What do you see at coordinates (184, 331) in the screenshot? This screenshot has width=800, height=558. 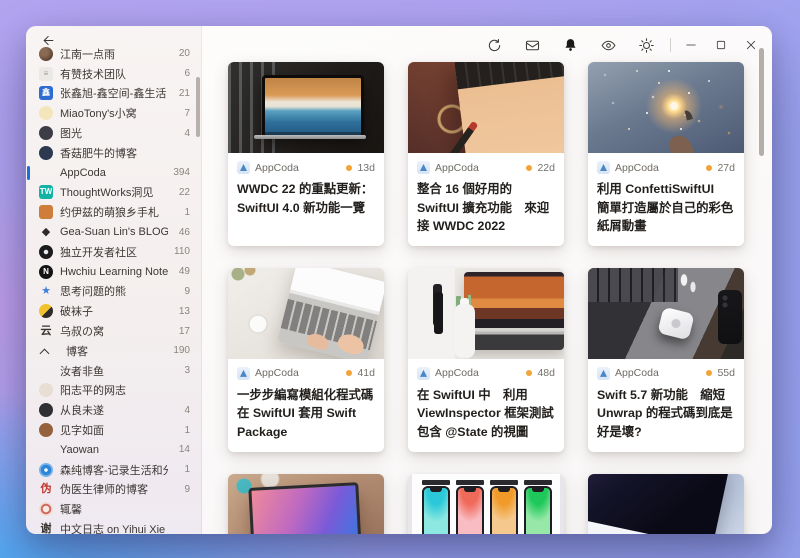 I see `feed-unread-count: 17` at bounding box center [184, 331].